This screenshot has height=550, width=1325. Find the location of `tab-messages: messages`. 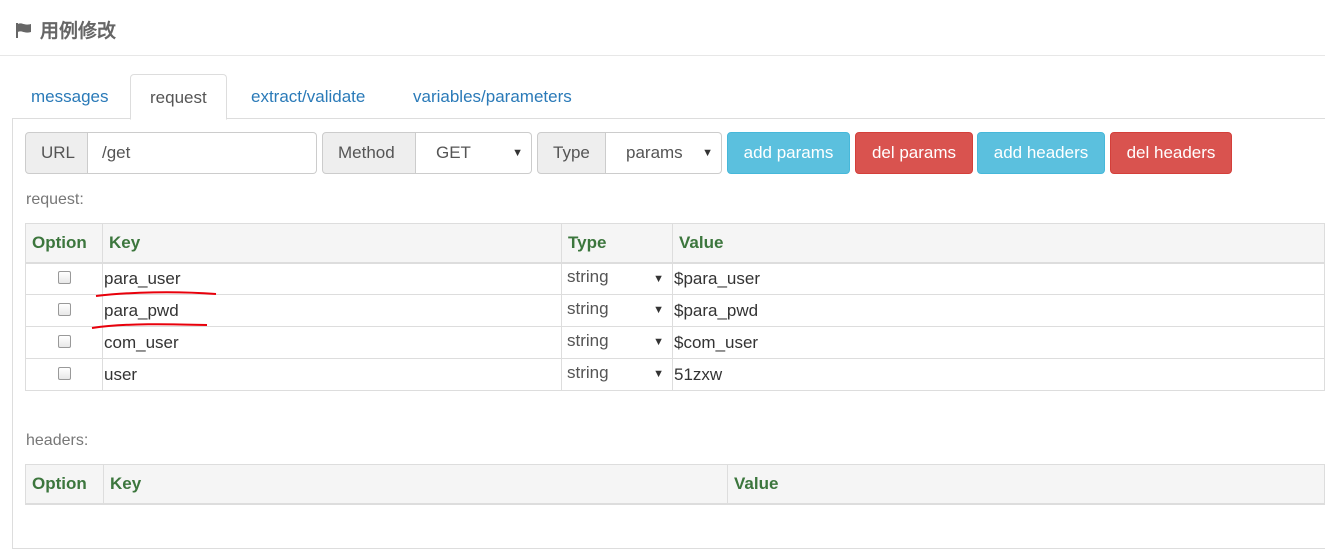

tab-messages: messages is located at coordinates (69, 96).